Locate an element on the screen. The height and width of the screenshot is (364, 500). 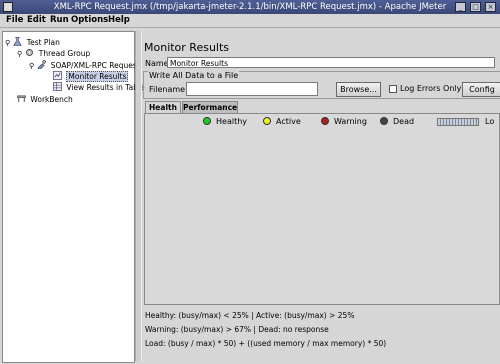
minimize-button: _ is located at coordinates (460, 7).